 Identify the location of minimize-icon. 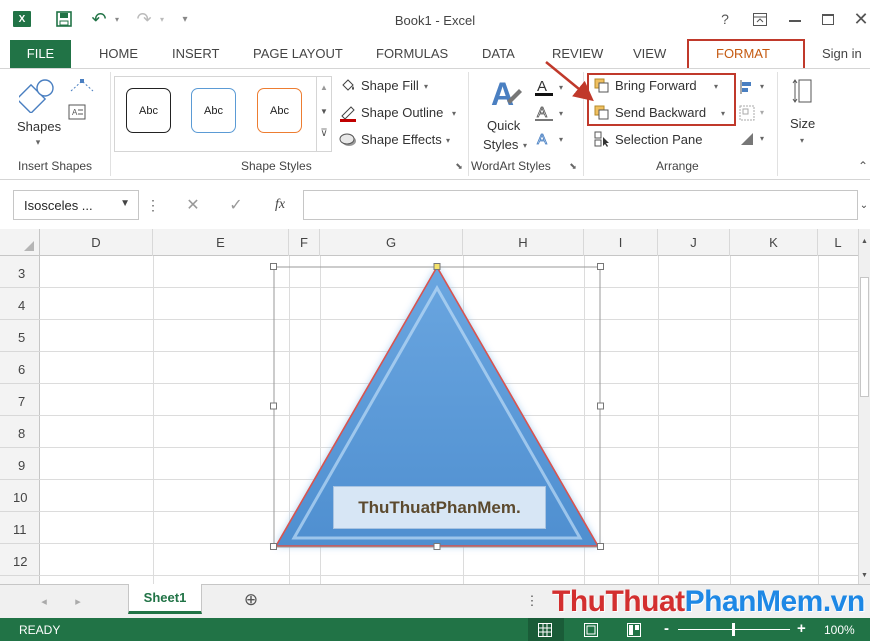
(795, 19).